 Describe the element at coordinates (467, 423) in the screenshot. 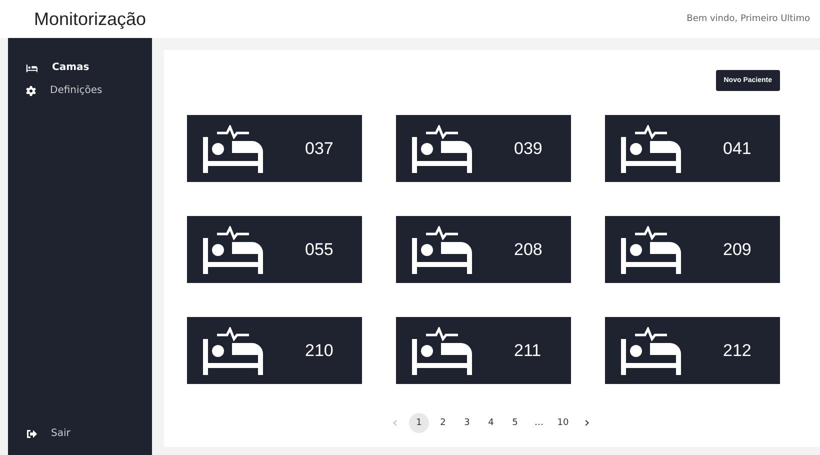

I see `page-button: 3` at that location.